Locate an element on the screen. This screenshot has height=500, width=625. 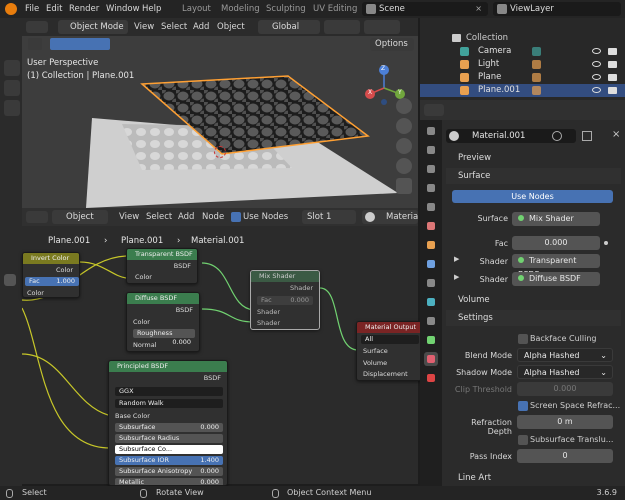
menu-window: Window is located at coordinates (123, 9).